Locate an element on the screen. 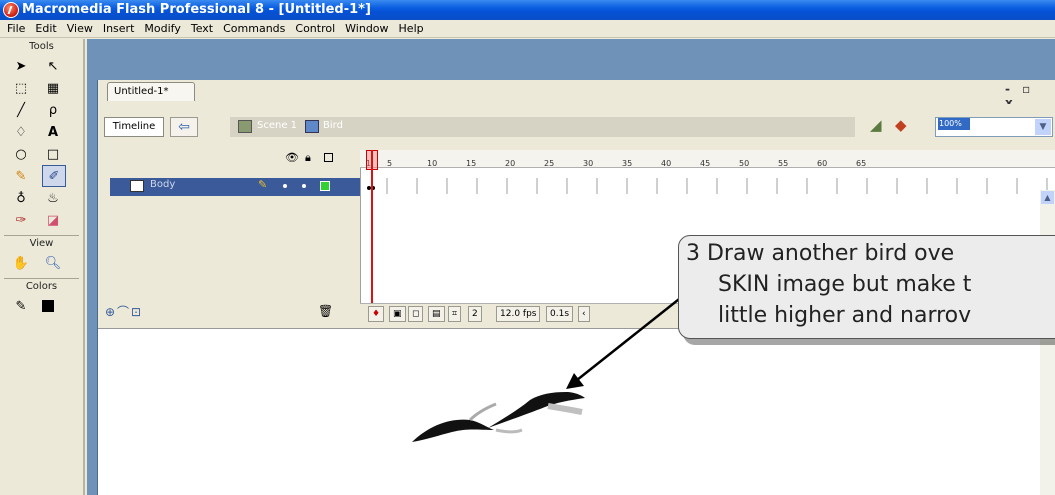 This screenshot has height=495, width=1055. brush-tool-icon: ✐ is located at coordinates (54, 176).